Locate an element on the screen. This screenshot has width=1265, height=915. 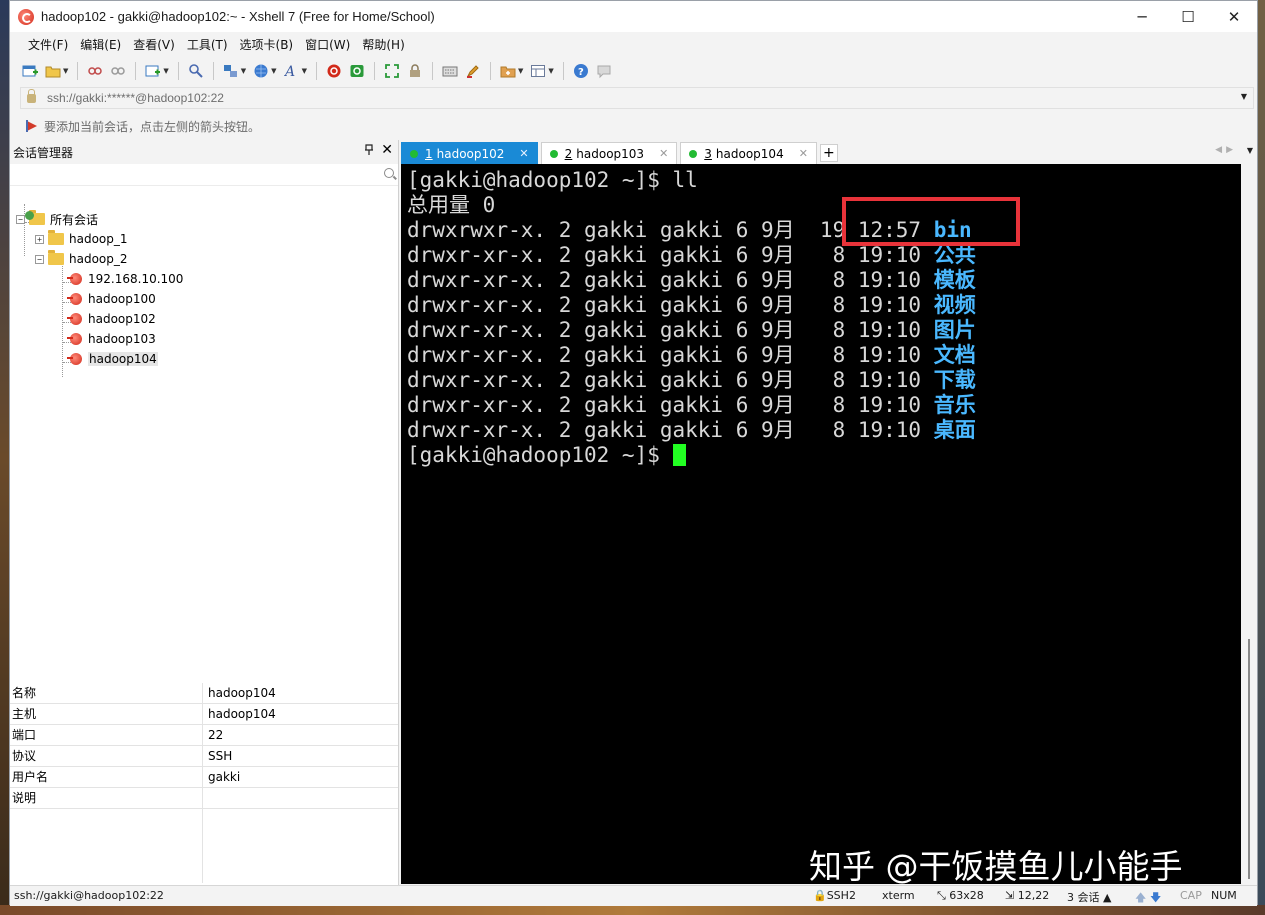
menu-tools: 工具(T) is located at coordinates (207, 44).